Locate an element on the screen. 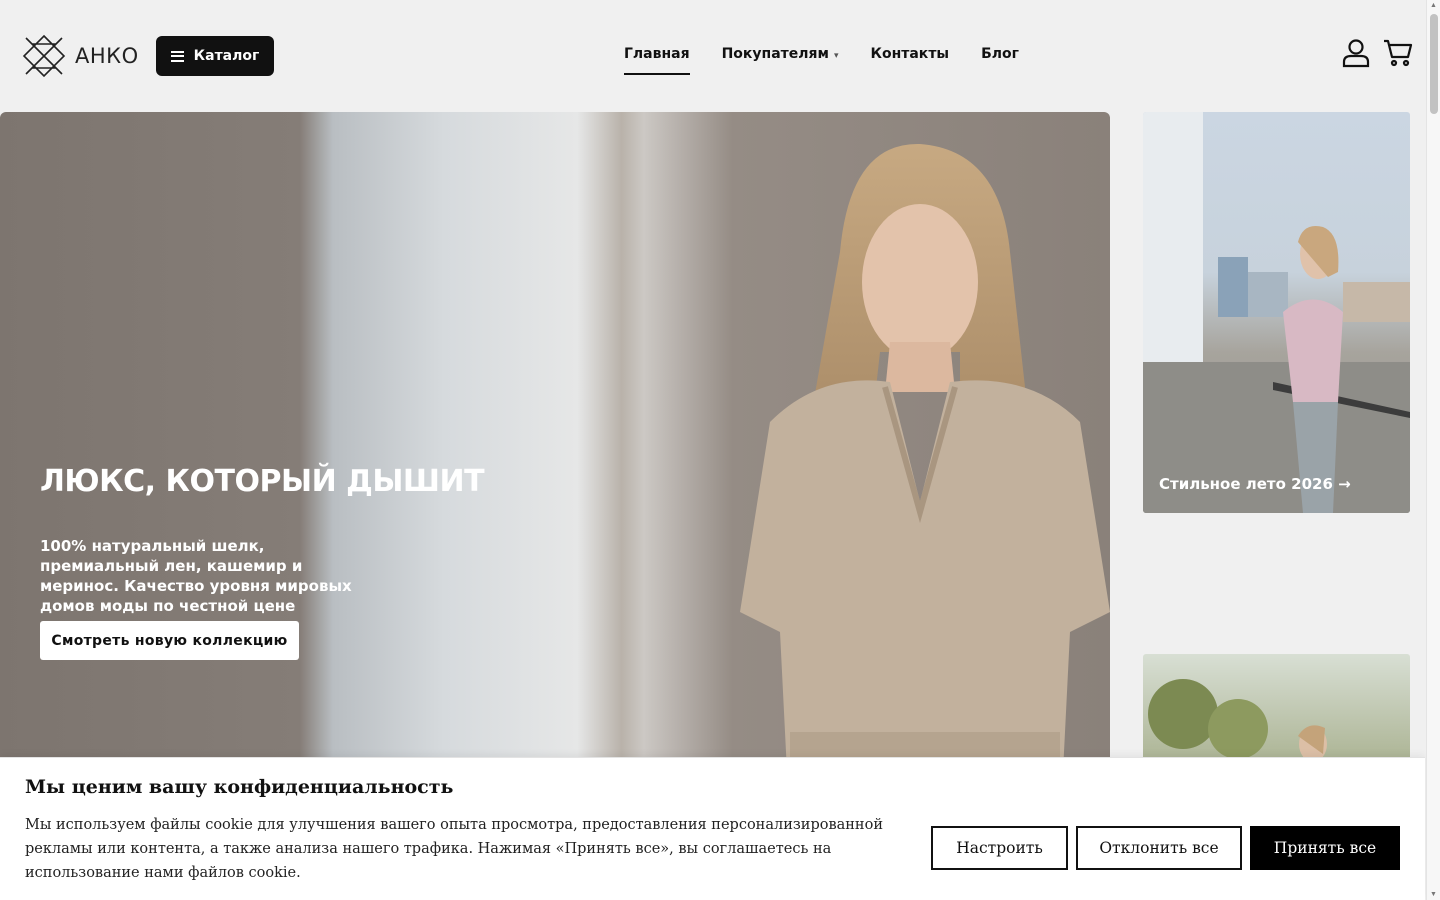  nav-contacts-label: Контакты is located at coordinates (910, 54).